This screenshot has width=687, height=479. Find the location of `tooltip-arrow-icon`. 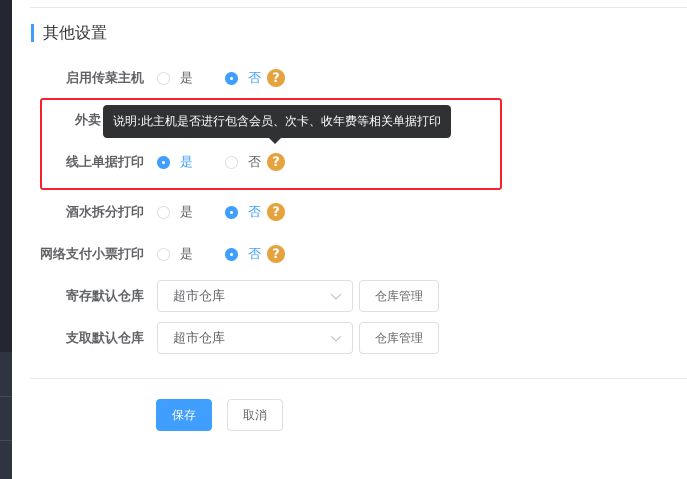

tooltip-arrow-icon is located at coordinates (275, 141).